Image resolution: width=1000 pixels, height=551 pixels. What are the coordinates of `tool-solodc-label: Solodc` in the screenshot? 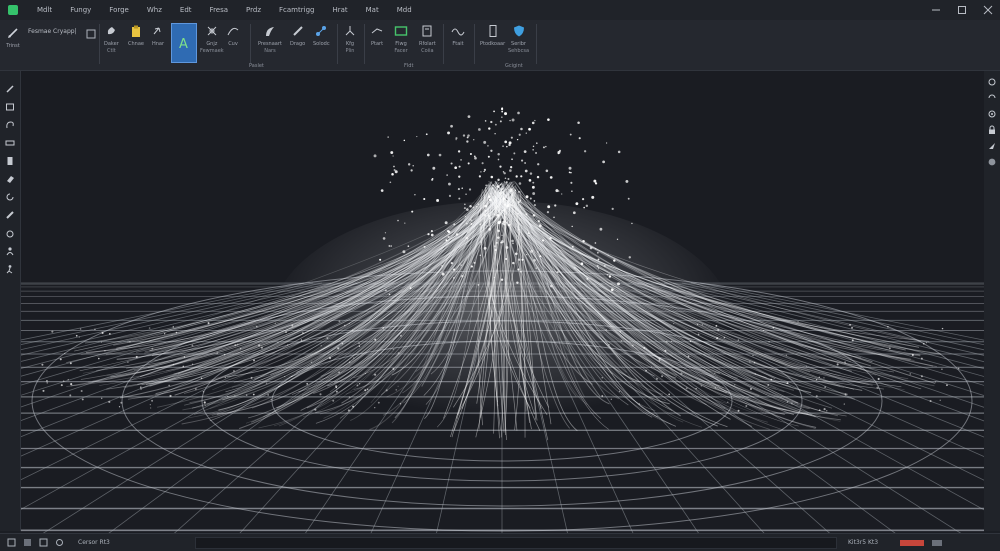 It's located at (321, 44).